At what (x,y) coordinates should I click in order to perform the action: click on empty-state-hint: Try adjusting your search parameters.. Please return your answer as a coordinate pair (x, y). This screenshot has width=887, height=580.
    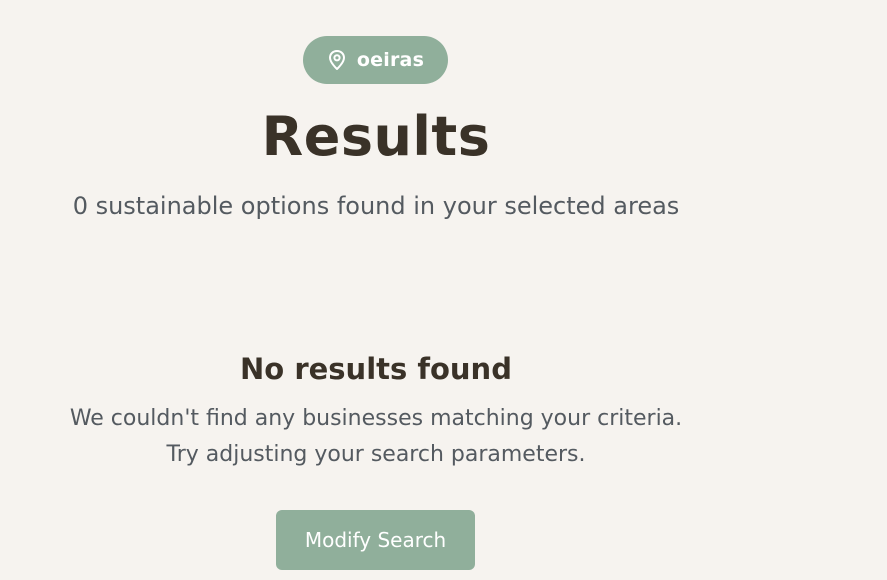
    Looking at the image, I should click on (376, 454).